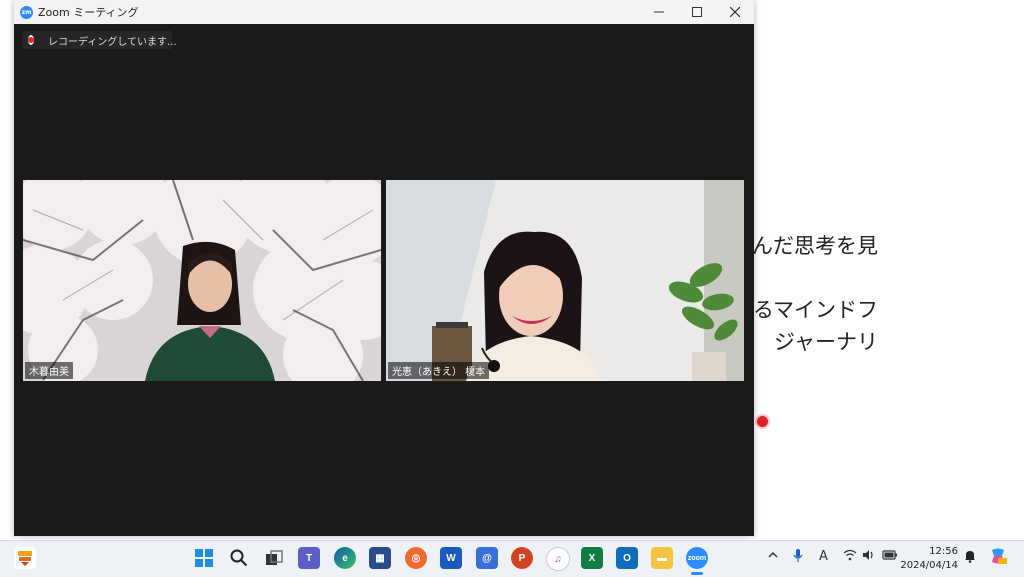 This screenshot has height=577, width=1024. Describe the element at coordinates (416, 558) in the screenshot. I see `app-icon: ◎` at that location.